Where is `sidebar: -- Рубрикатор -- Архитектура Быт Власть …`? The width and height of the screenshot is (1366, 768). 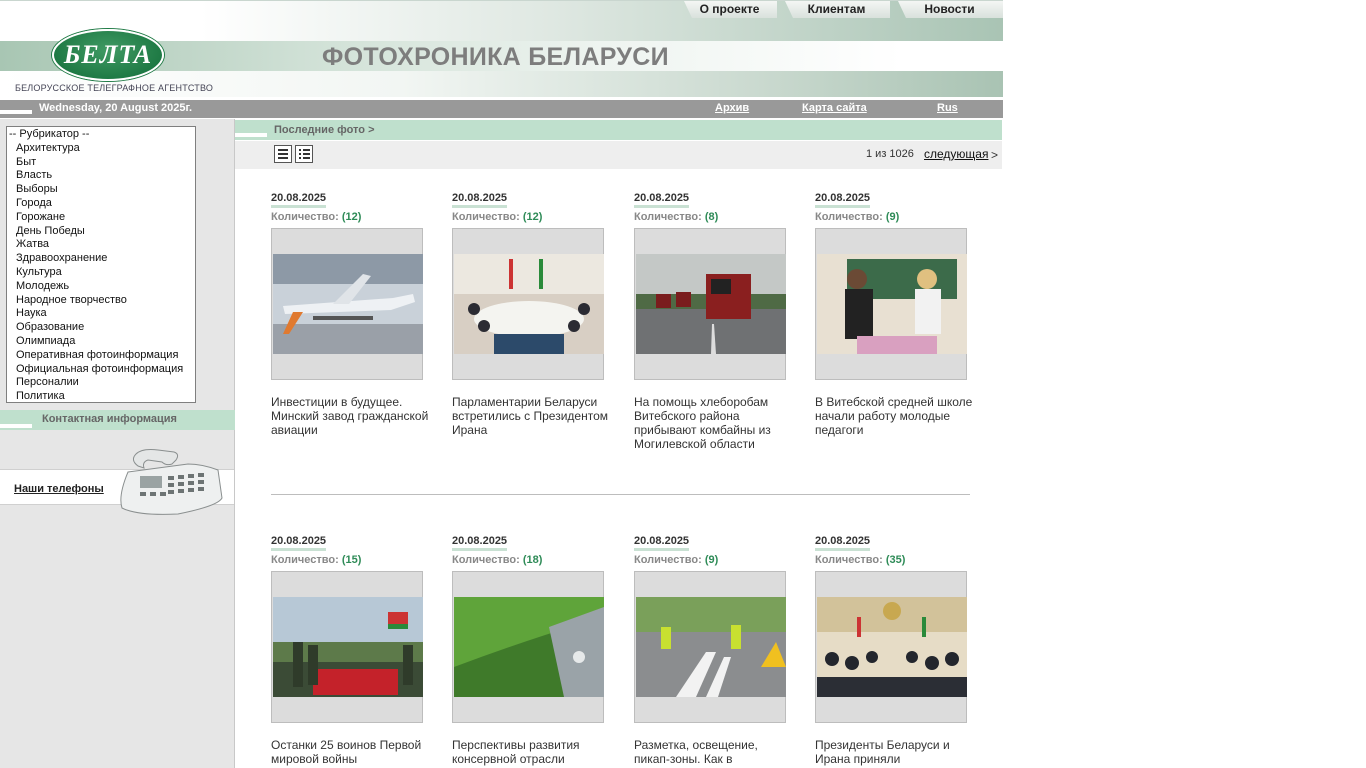 sidebar: -- Рубрикатор -- Архитектура Быт Власть … is located at coordinates (117, 443).